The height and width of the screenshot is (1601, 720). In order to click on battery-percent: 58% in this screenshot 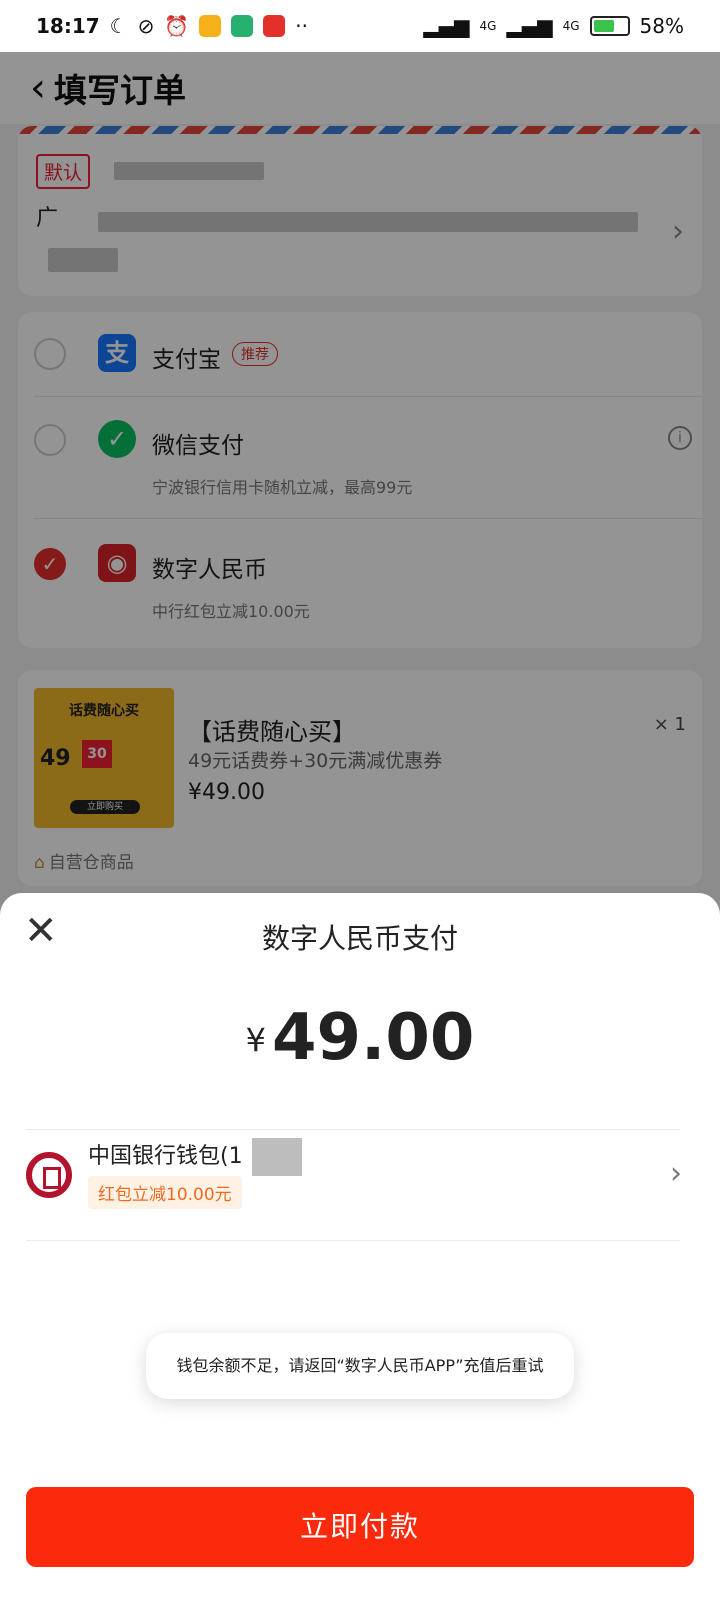, I will do `click(661, 26)`.